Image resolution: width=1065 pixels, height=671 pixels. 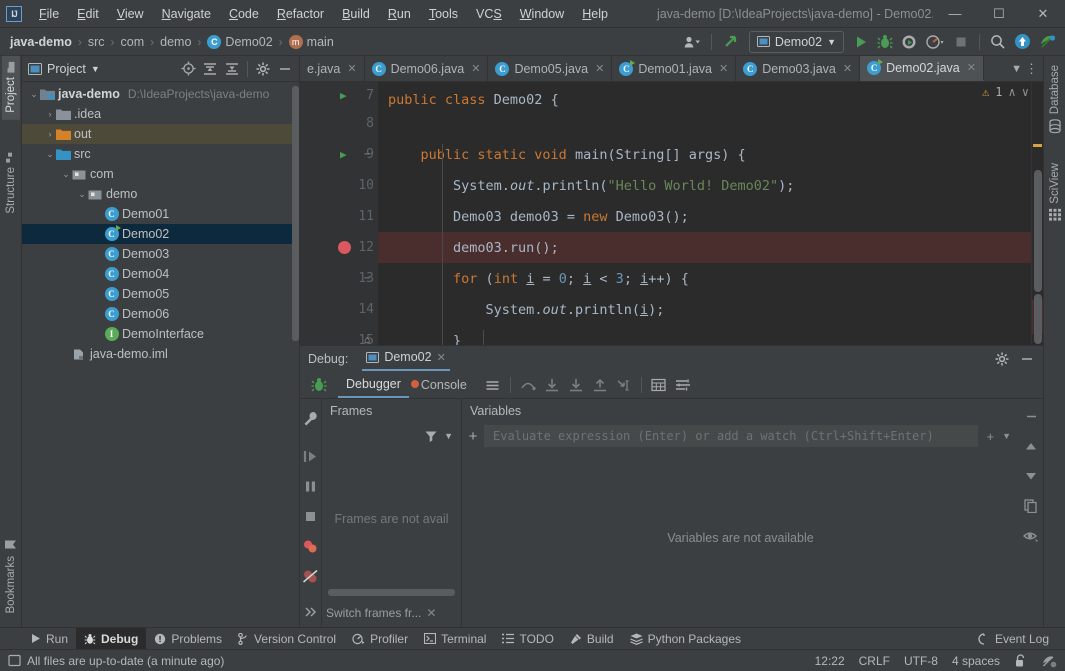 What do you see at coordinates (1031, 506) in the screenshot?
I see `copy-icon` at bounding box center [1031, 506].